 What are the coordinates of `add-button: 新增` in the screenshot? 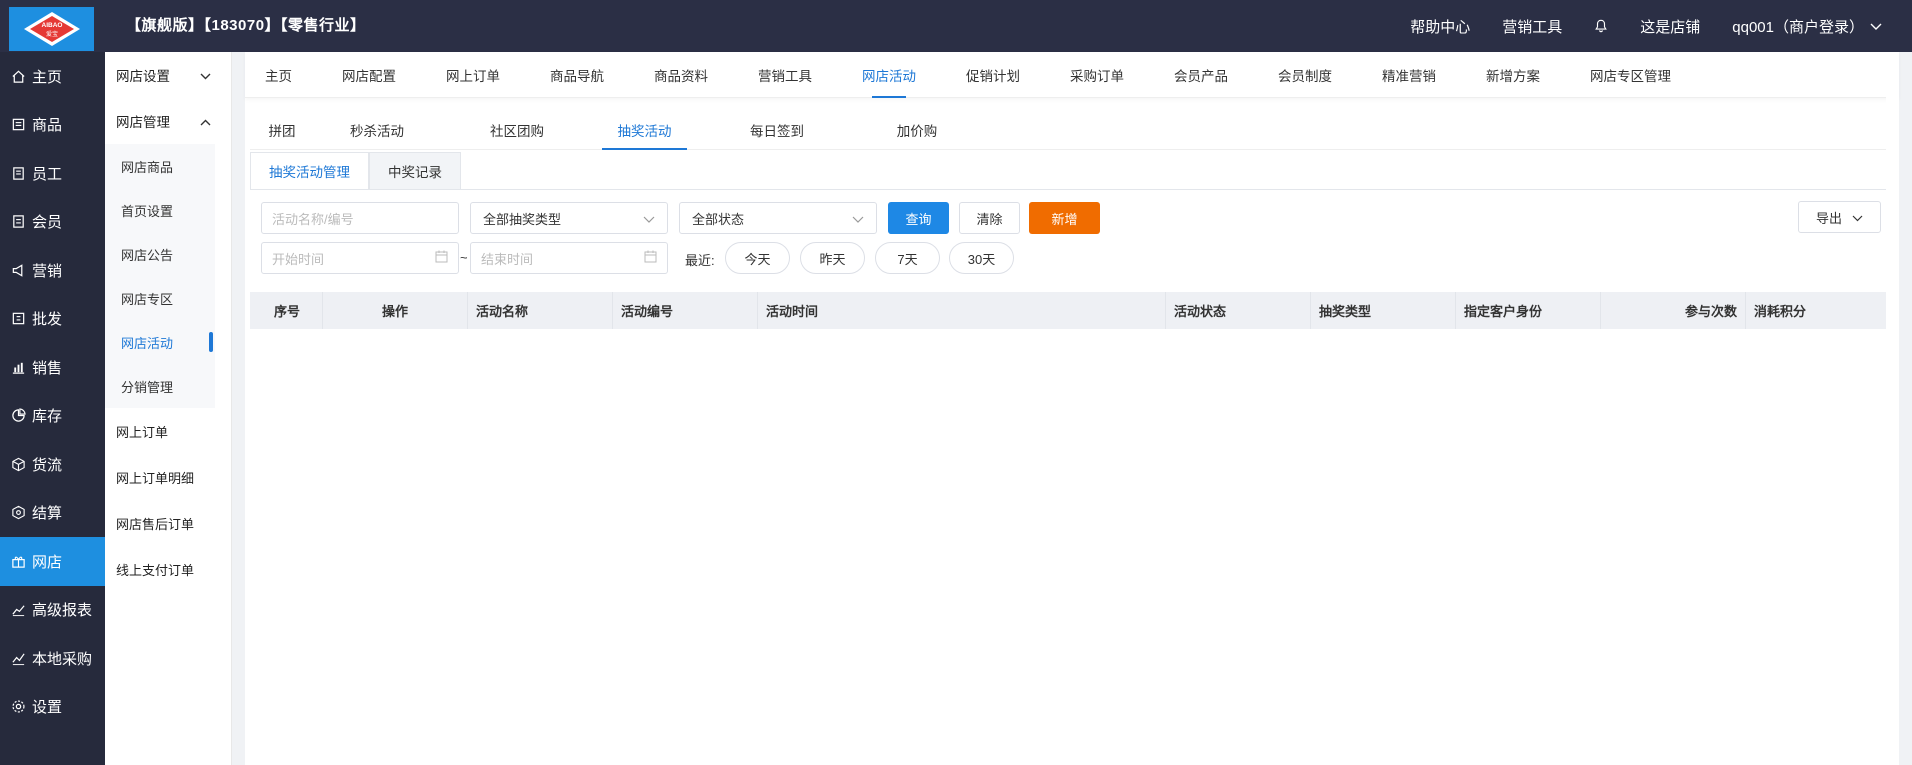 It's located at (1064, 218).